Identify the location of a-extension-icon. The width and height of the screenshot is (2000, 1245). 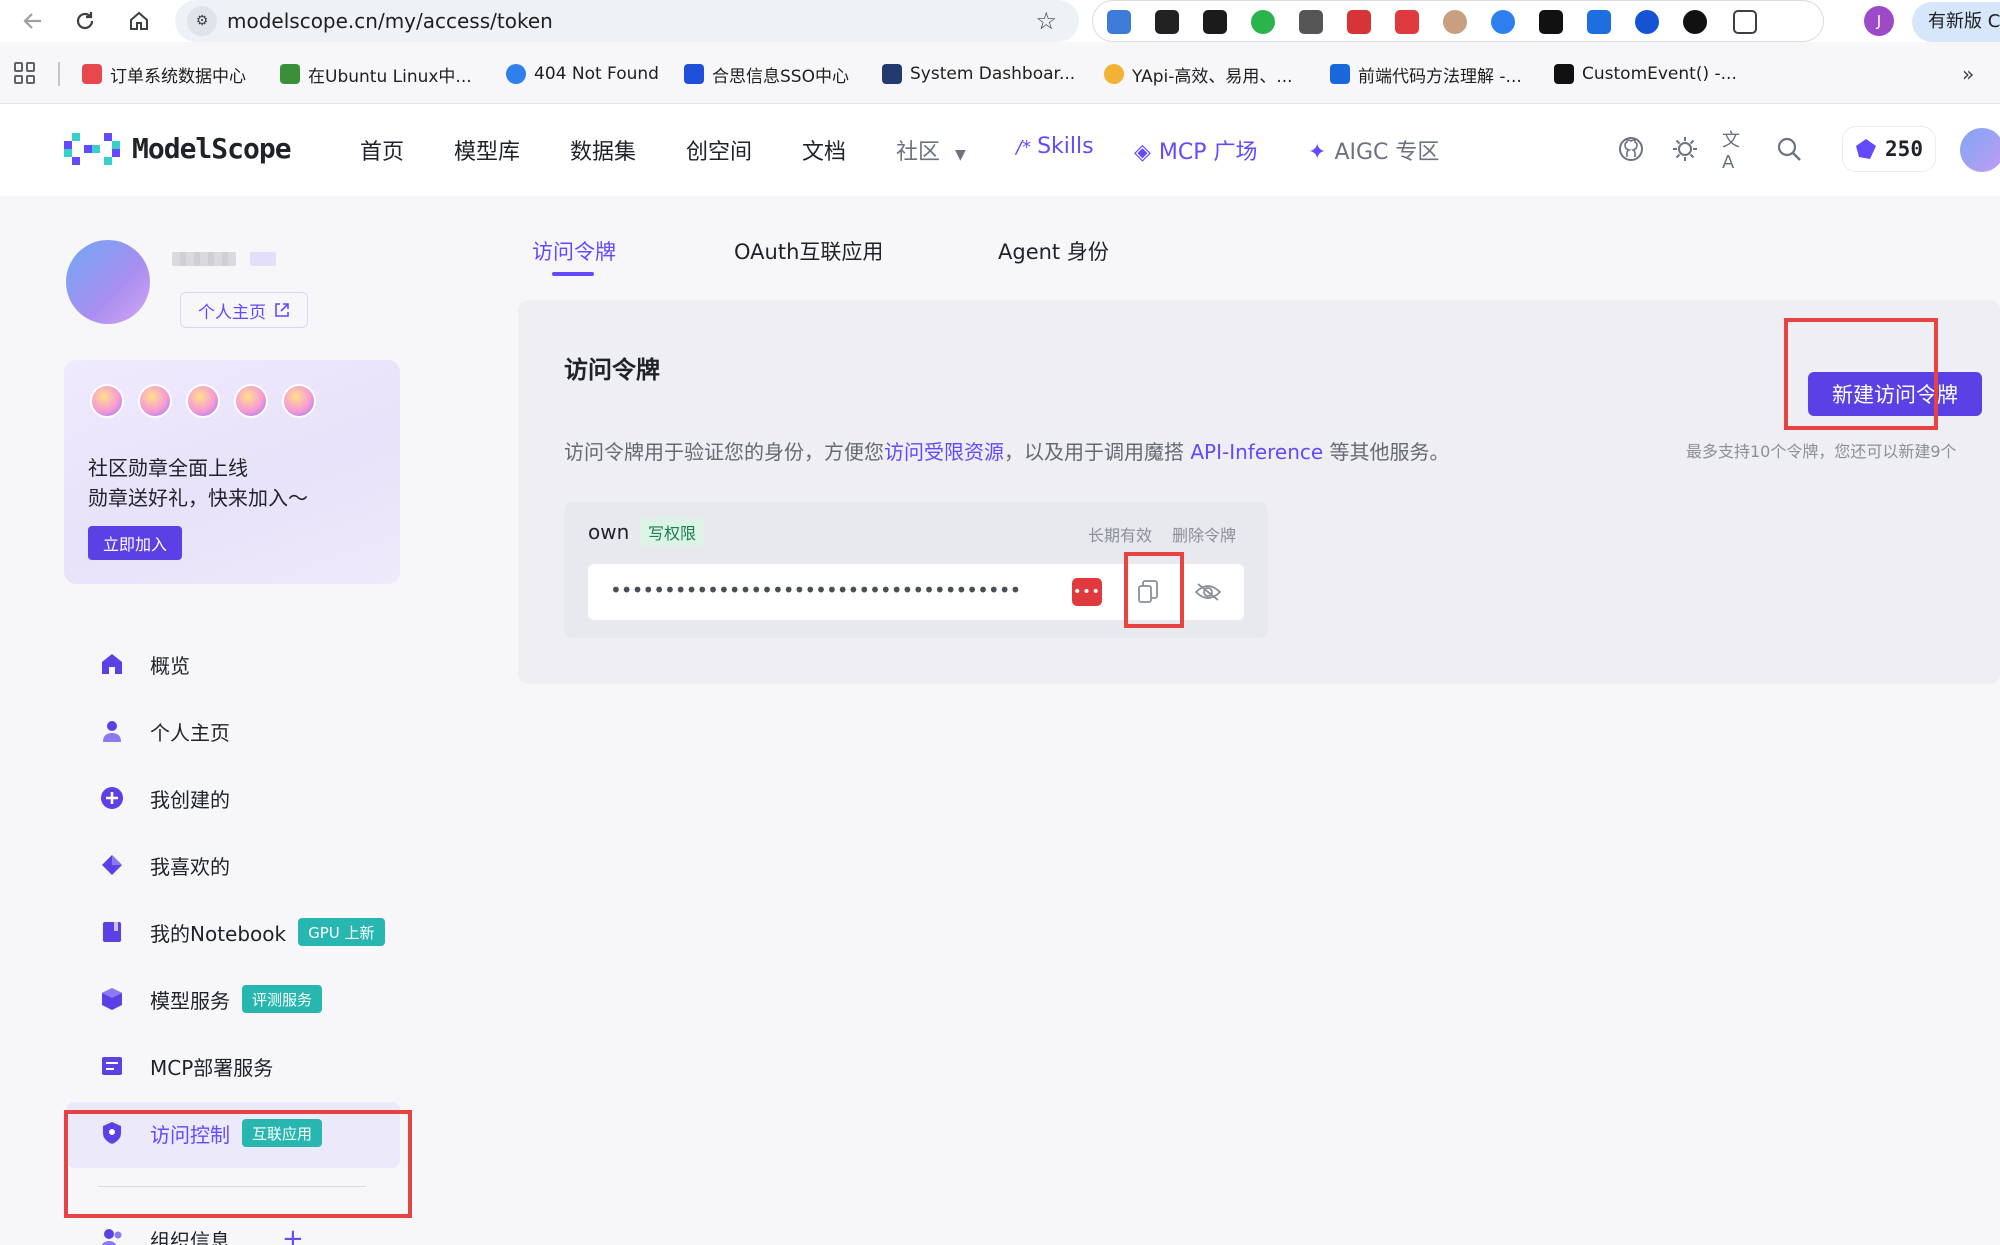
(1263, 22).